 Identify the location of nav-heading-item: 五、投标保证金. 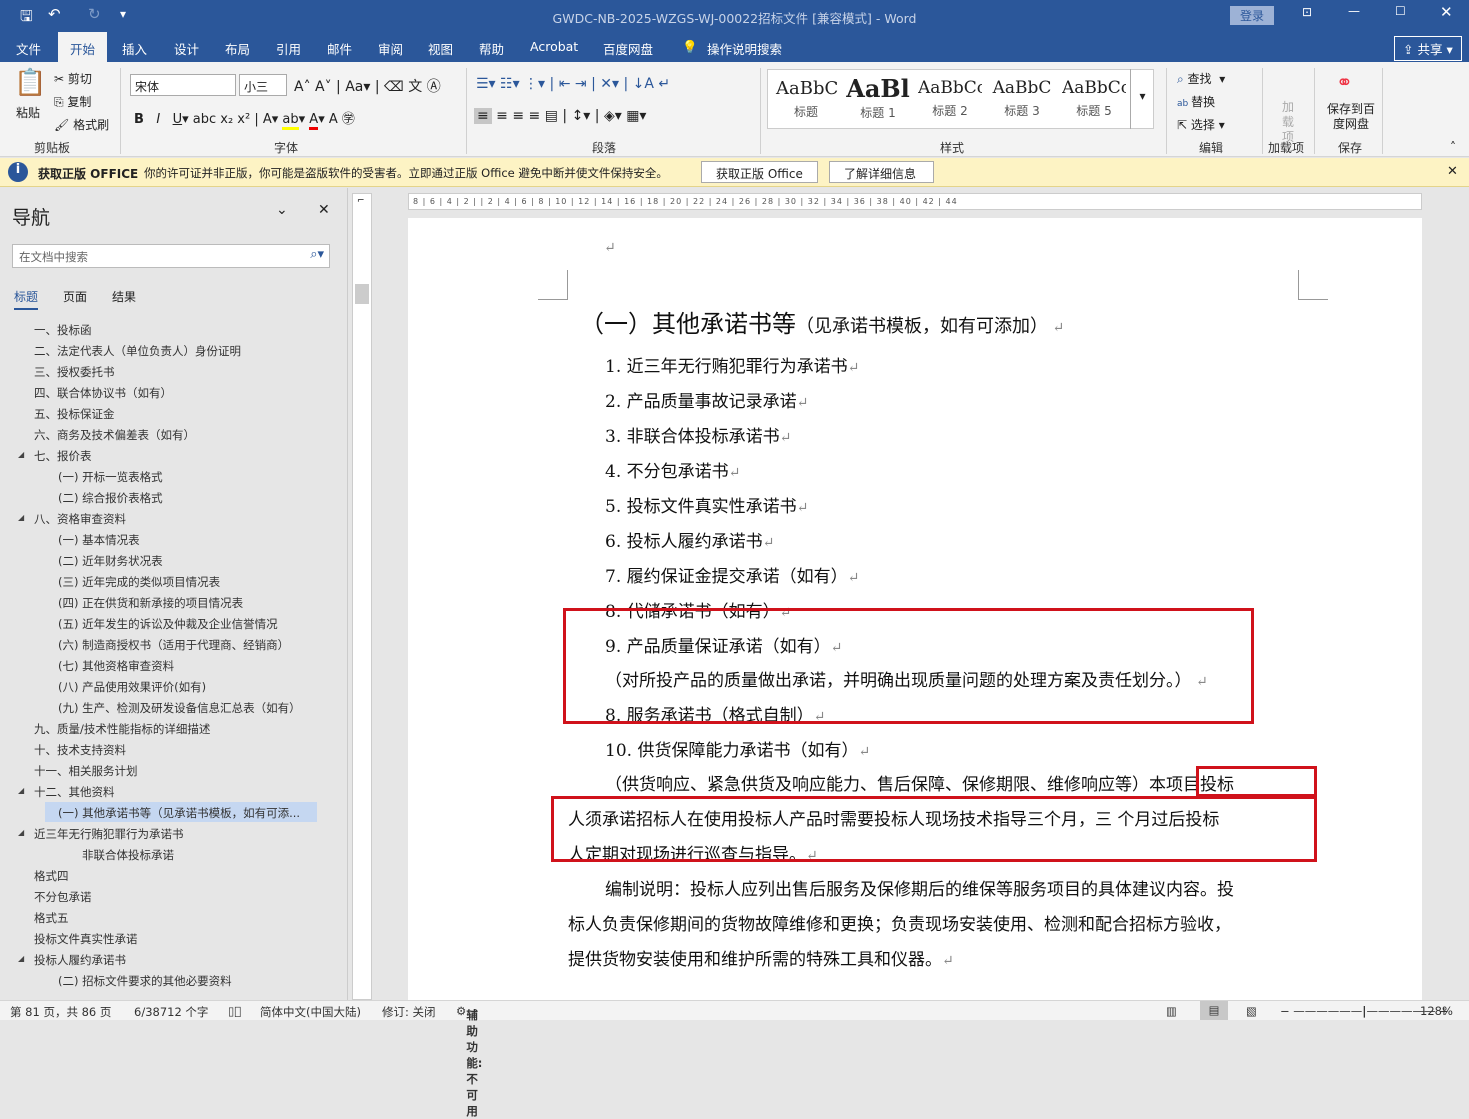
(74, 414).